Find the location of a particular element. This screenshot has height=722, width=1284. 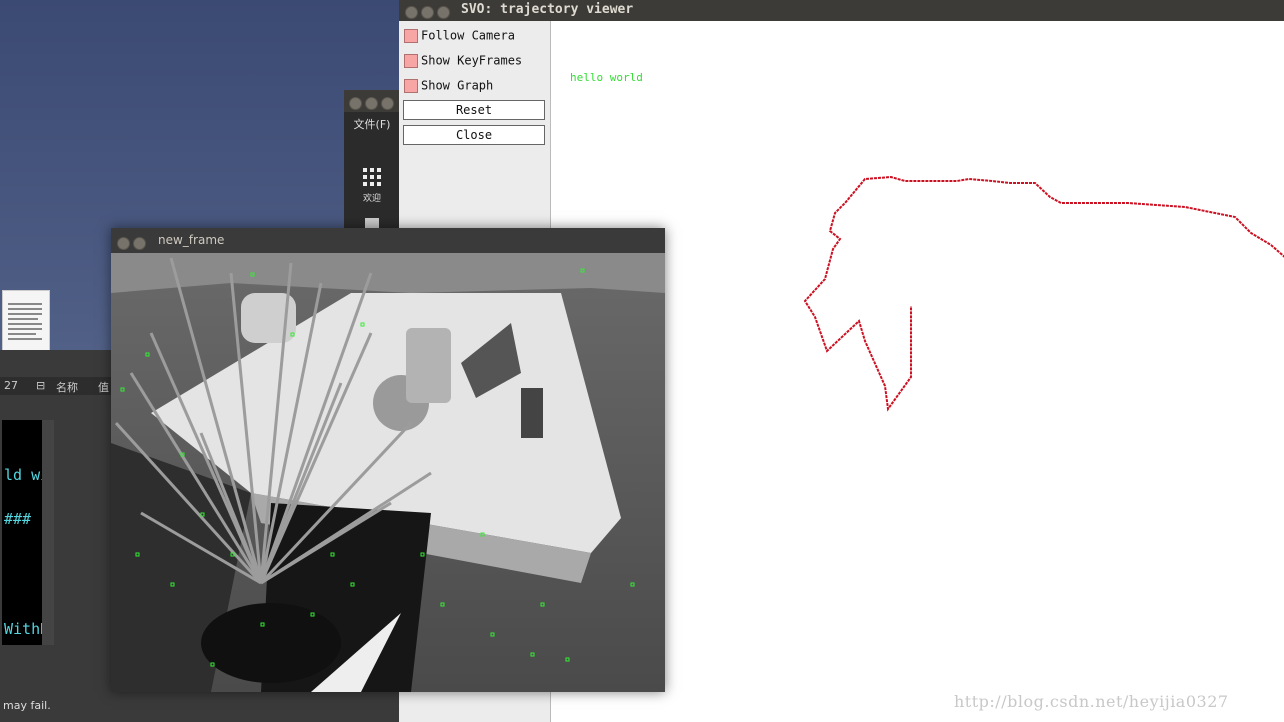

document-thumbnail is located at coordinates (26, 321).